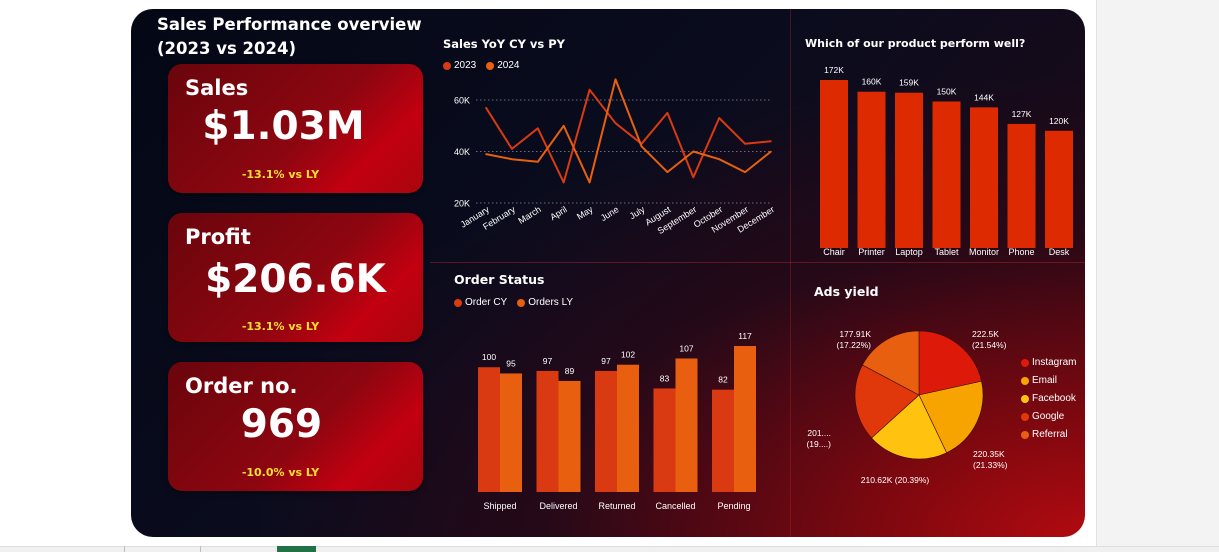 Image resolution: width=1219 pixels, height=552 pixels. Describe the element at coordinates (504, 44) in the screenshot. I see `line-chart-title: Sales YoY CY vs PY` at that location.